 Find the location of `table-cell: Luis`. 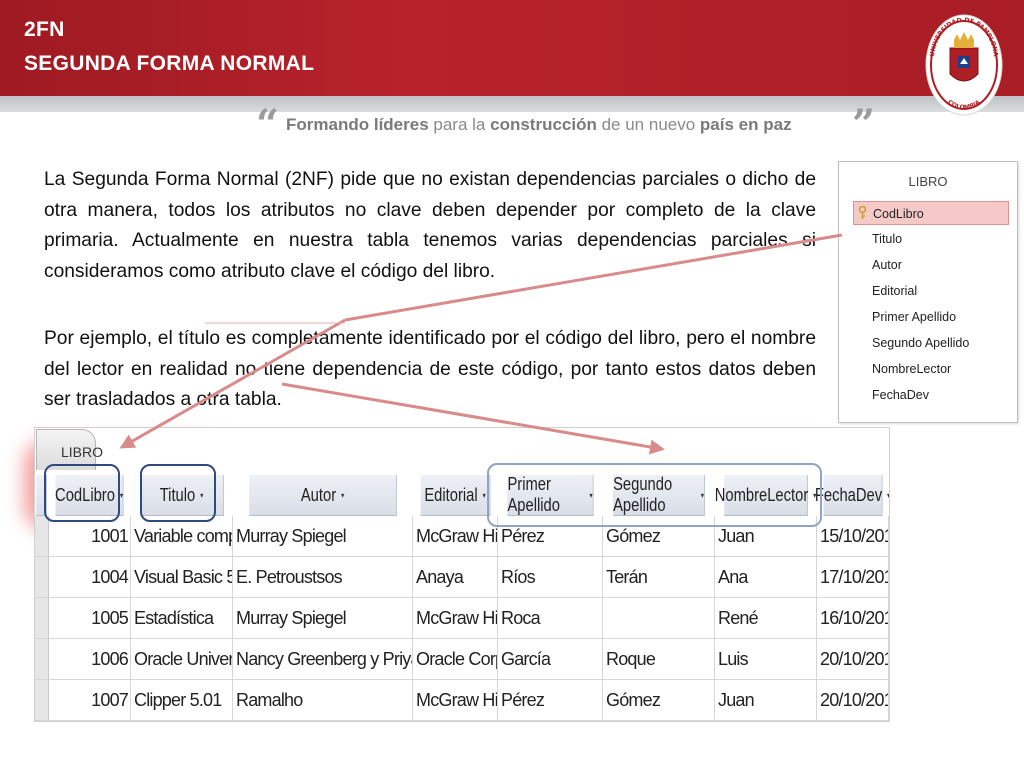

table-cell: Luis is located at coordinates (766, 659).